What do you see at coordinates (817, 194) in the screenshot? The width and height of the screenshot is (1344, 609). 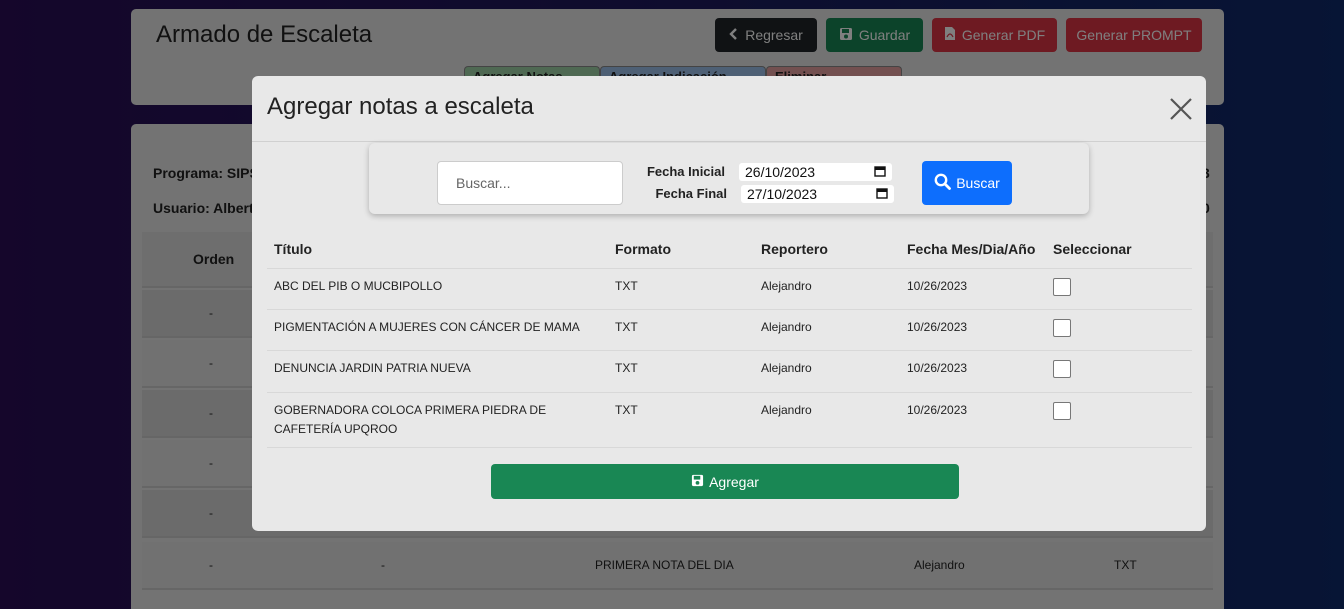 I see `fecha-final-input: 27/10/2023` at bounding box center [817, 194].